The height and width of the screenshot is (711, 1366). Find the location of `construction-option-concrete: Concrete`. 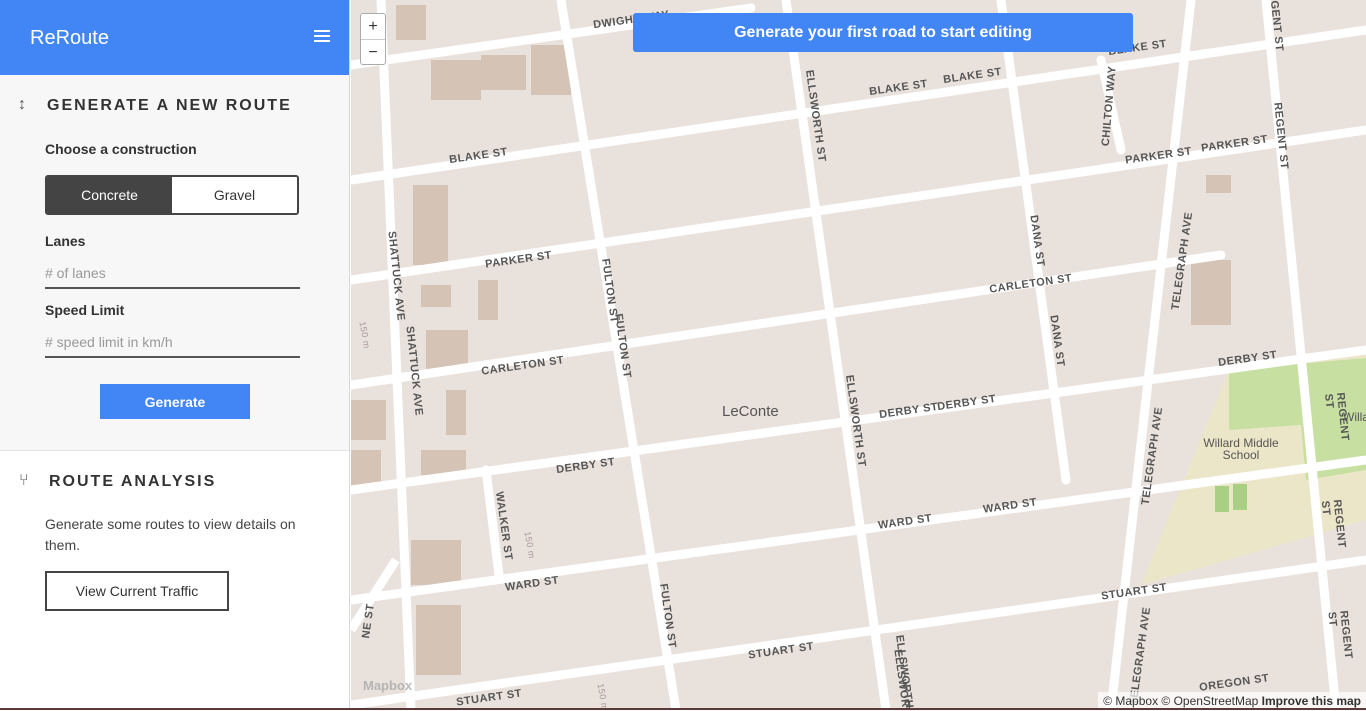

construction-option-concrete: Concrete is located at coordinates (109, 195).